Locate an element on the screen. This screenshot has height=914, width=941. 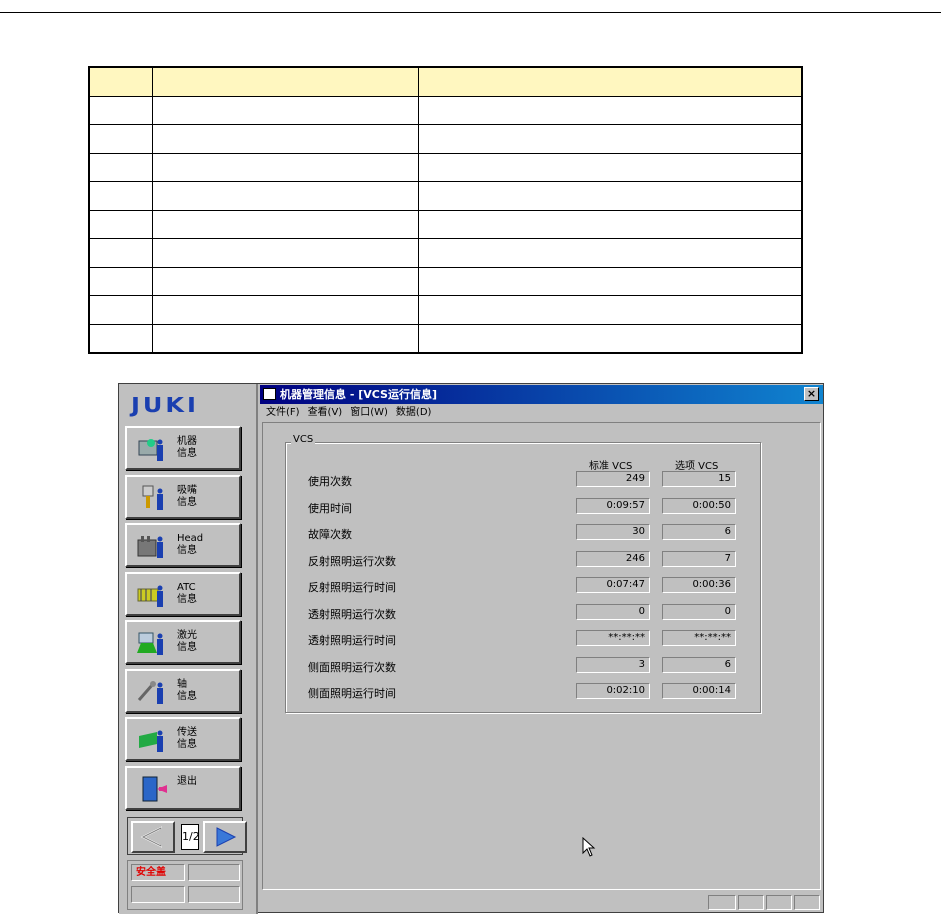
nav-button-nozzle-info: 吸嘴 信息 is located at coordinates (183, 496).